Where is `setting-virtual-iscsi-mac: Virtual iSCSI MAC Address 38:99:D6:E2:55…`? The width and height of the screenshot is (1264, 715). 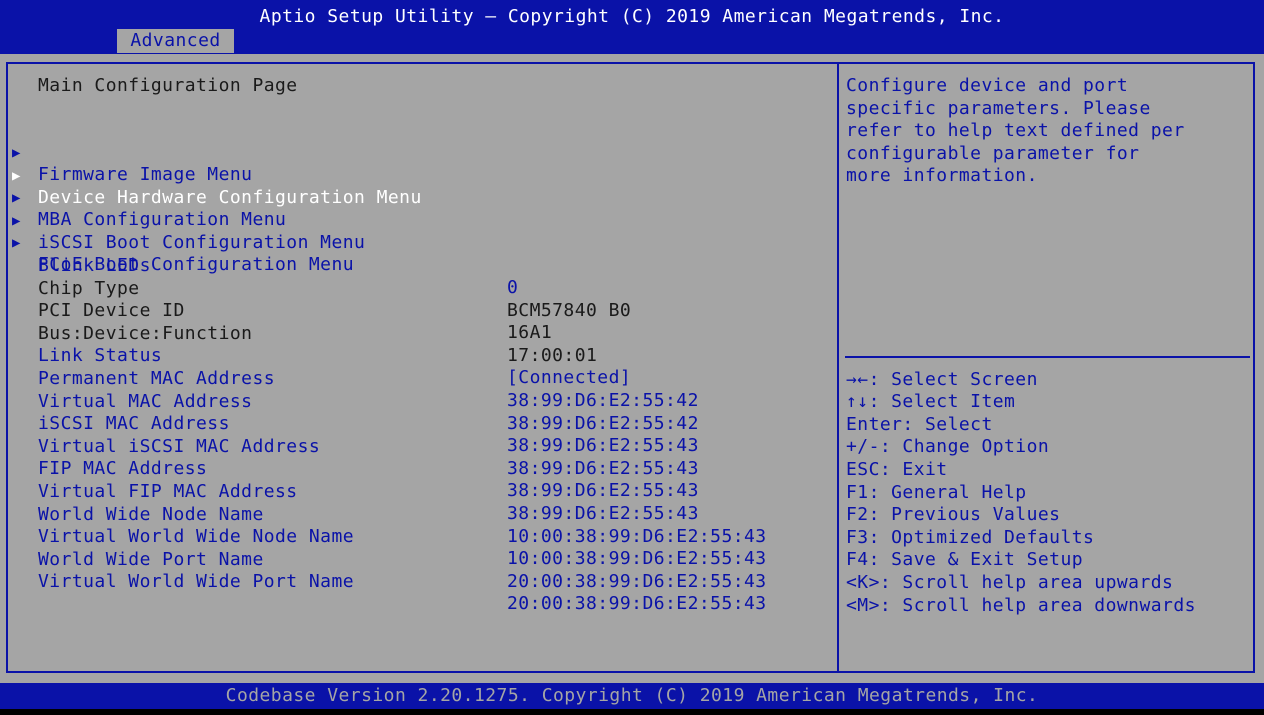 setting-virtual-iscsi-mac: Virtual iSCSI MAC Address 38:99:D6:E2:55… is located at coordinates (415, 446).